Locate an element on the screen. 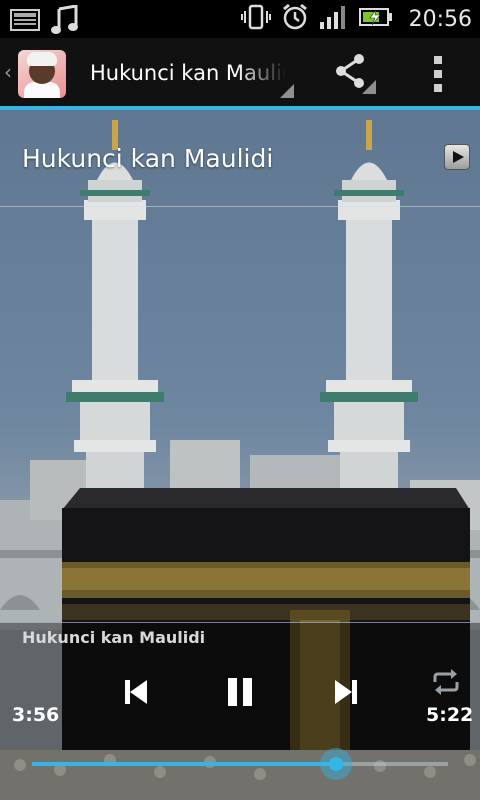  status-bar: 20:56 is located at coordinates (240, 19).